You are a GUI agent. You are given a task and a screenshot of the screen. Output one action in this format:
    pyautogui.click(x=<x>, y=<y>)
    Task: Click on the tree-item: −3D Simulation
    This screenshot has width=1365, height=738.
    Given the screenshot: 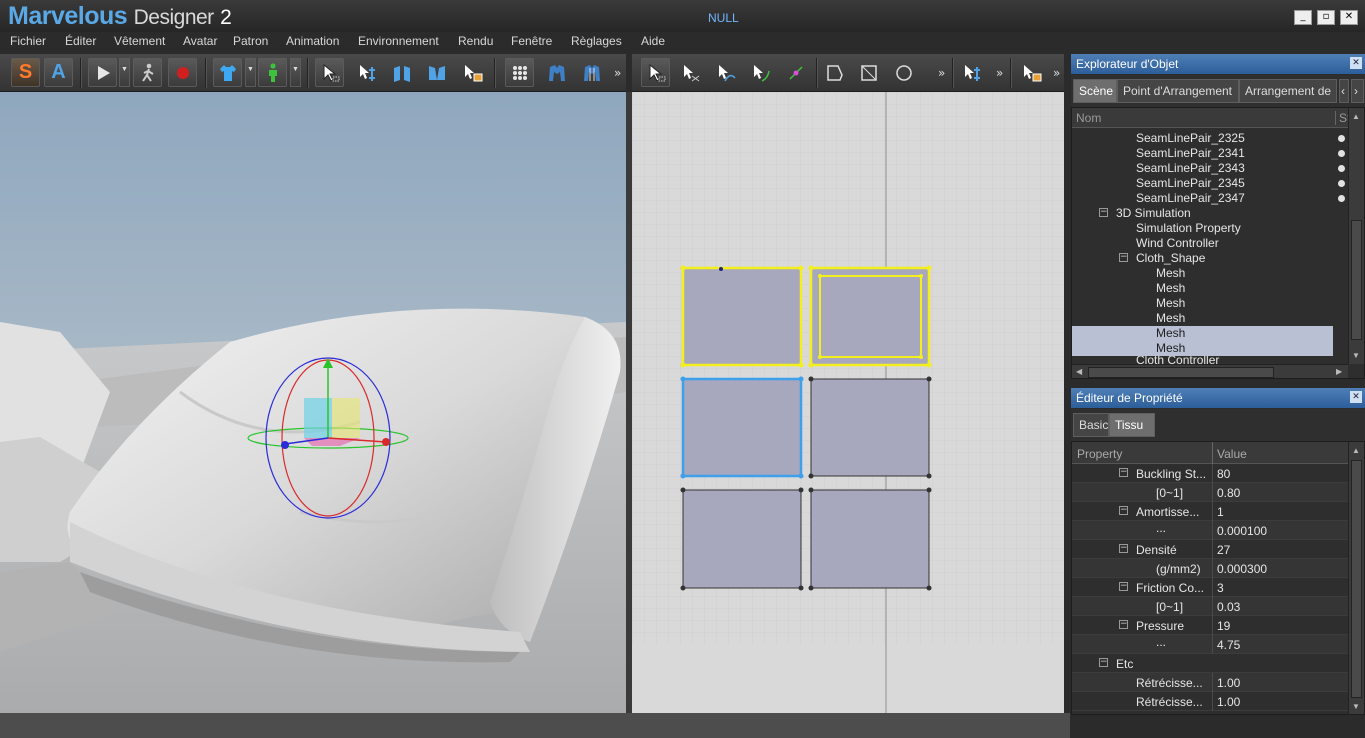 What is the action you would take?
    pyautogui.click(x=1210, y=213)
    